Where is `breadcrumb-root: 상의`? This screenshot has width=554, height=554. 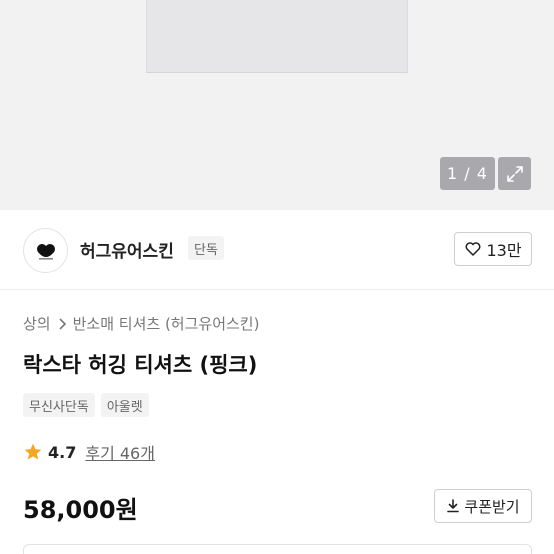
breadcrumb-root: 상의 is located at coordinates (37, 323).